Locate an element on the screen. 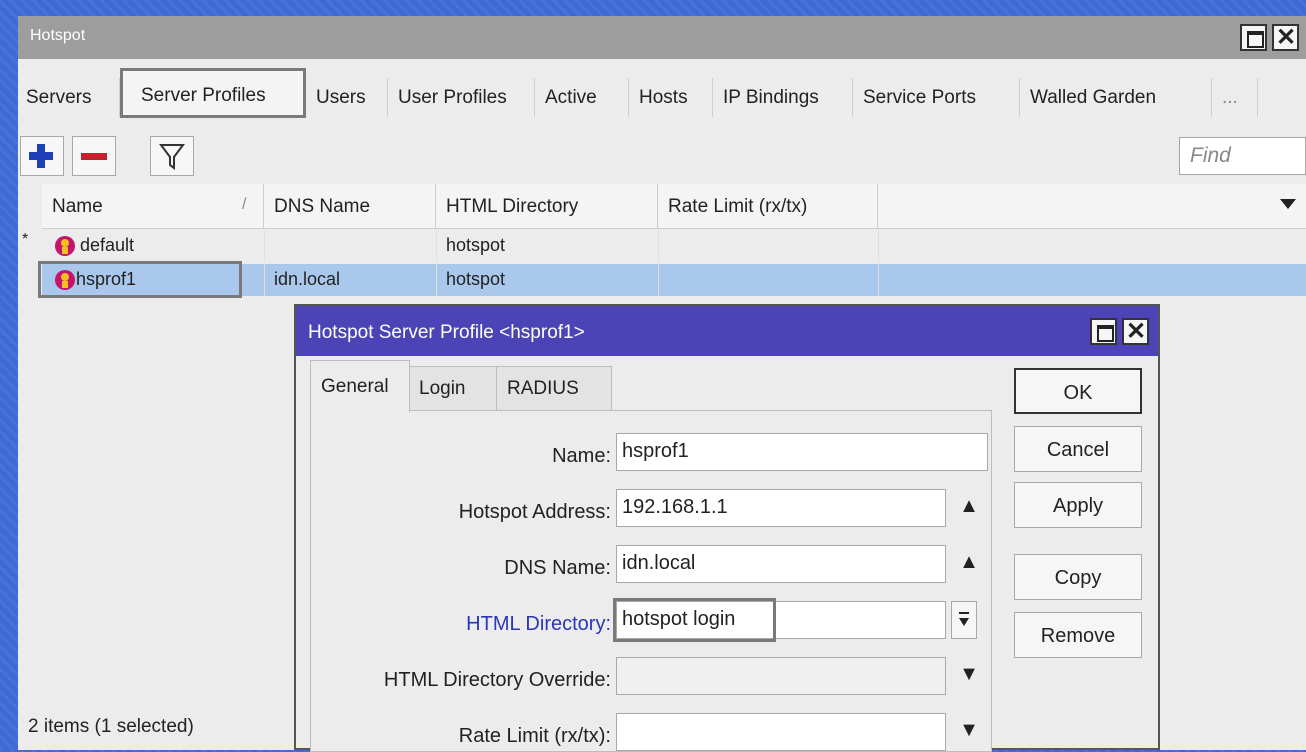 This screenshot has width=1306, height=752. rate-limit-input is located at coordinates (781, 732).